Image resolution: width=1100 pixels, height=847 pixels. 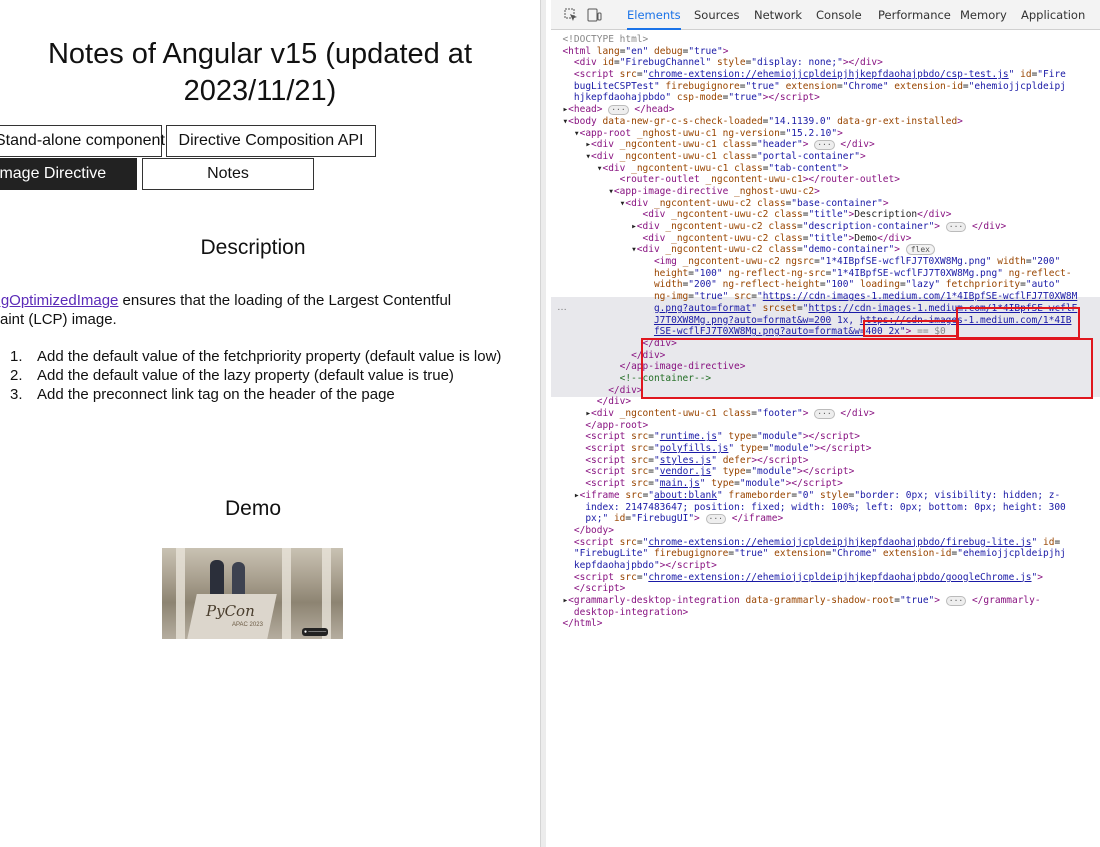 What do you see at coordinates (594, 15) in the screenshot?
I see `device-toggle-icon` at bounding box center [594, 15].